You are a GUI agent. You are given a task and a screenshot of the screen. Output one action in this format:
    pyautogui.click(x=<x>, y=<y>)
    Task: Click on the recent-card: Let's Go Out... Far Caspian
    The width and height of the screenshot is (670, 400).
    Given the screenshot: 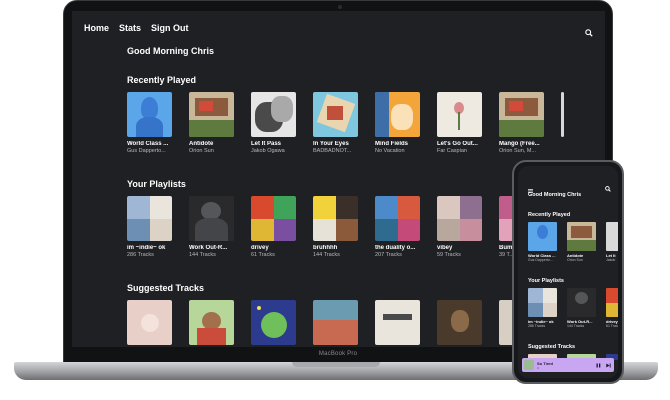 What is the action you would take?
    pyautogui.click(x=459, y=123)
    